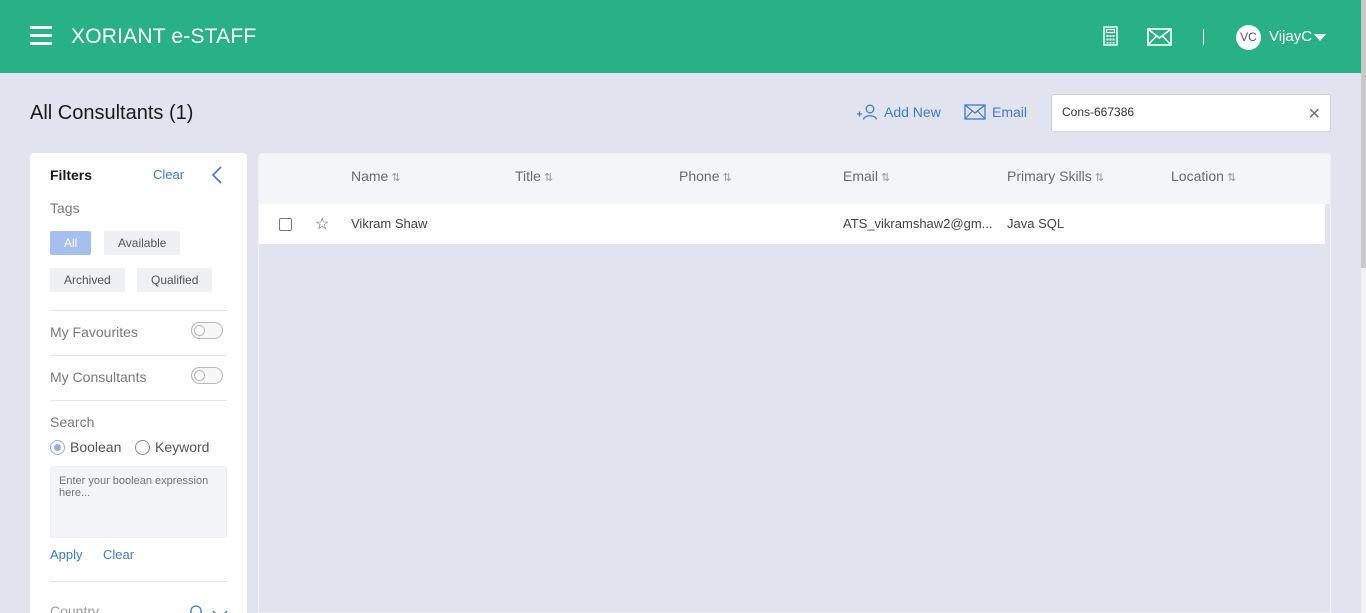 This screenshot has height=613, width=1366. Describe the element at coordinates (87, 280) in the screenshot. I see `tag-archived: Archived` at that location.